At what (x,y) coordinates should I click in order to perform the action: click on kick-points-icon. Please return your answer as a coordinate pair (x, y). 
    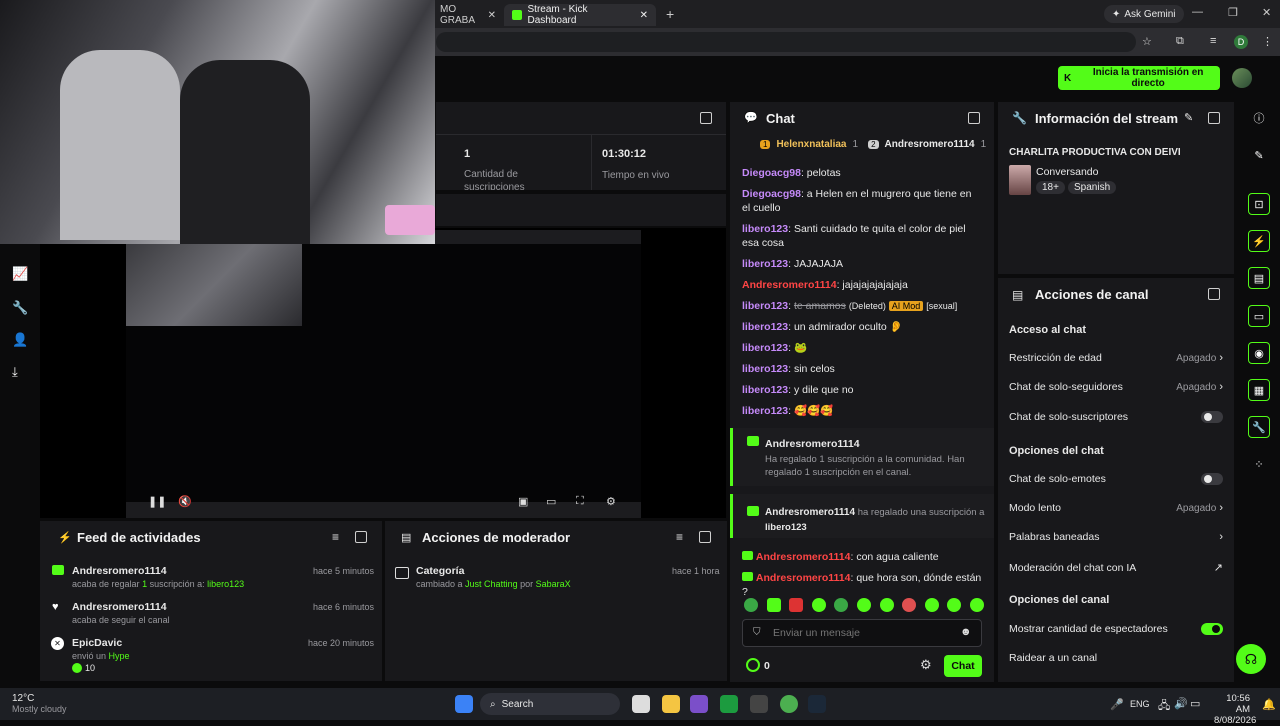
    Looking at the image, I should click on (753, 665).